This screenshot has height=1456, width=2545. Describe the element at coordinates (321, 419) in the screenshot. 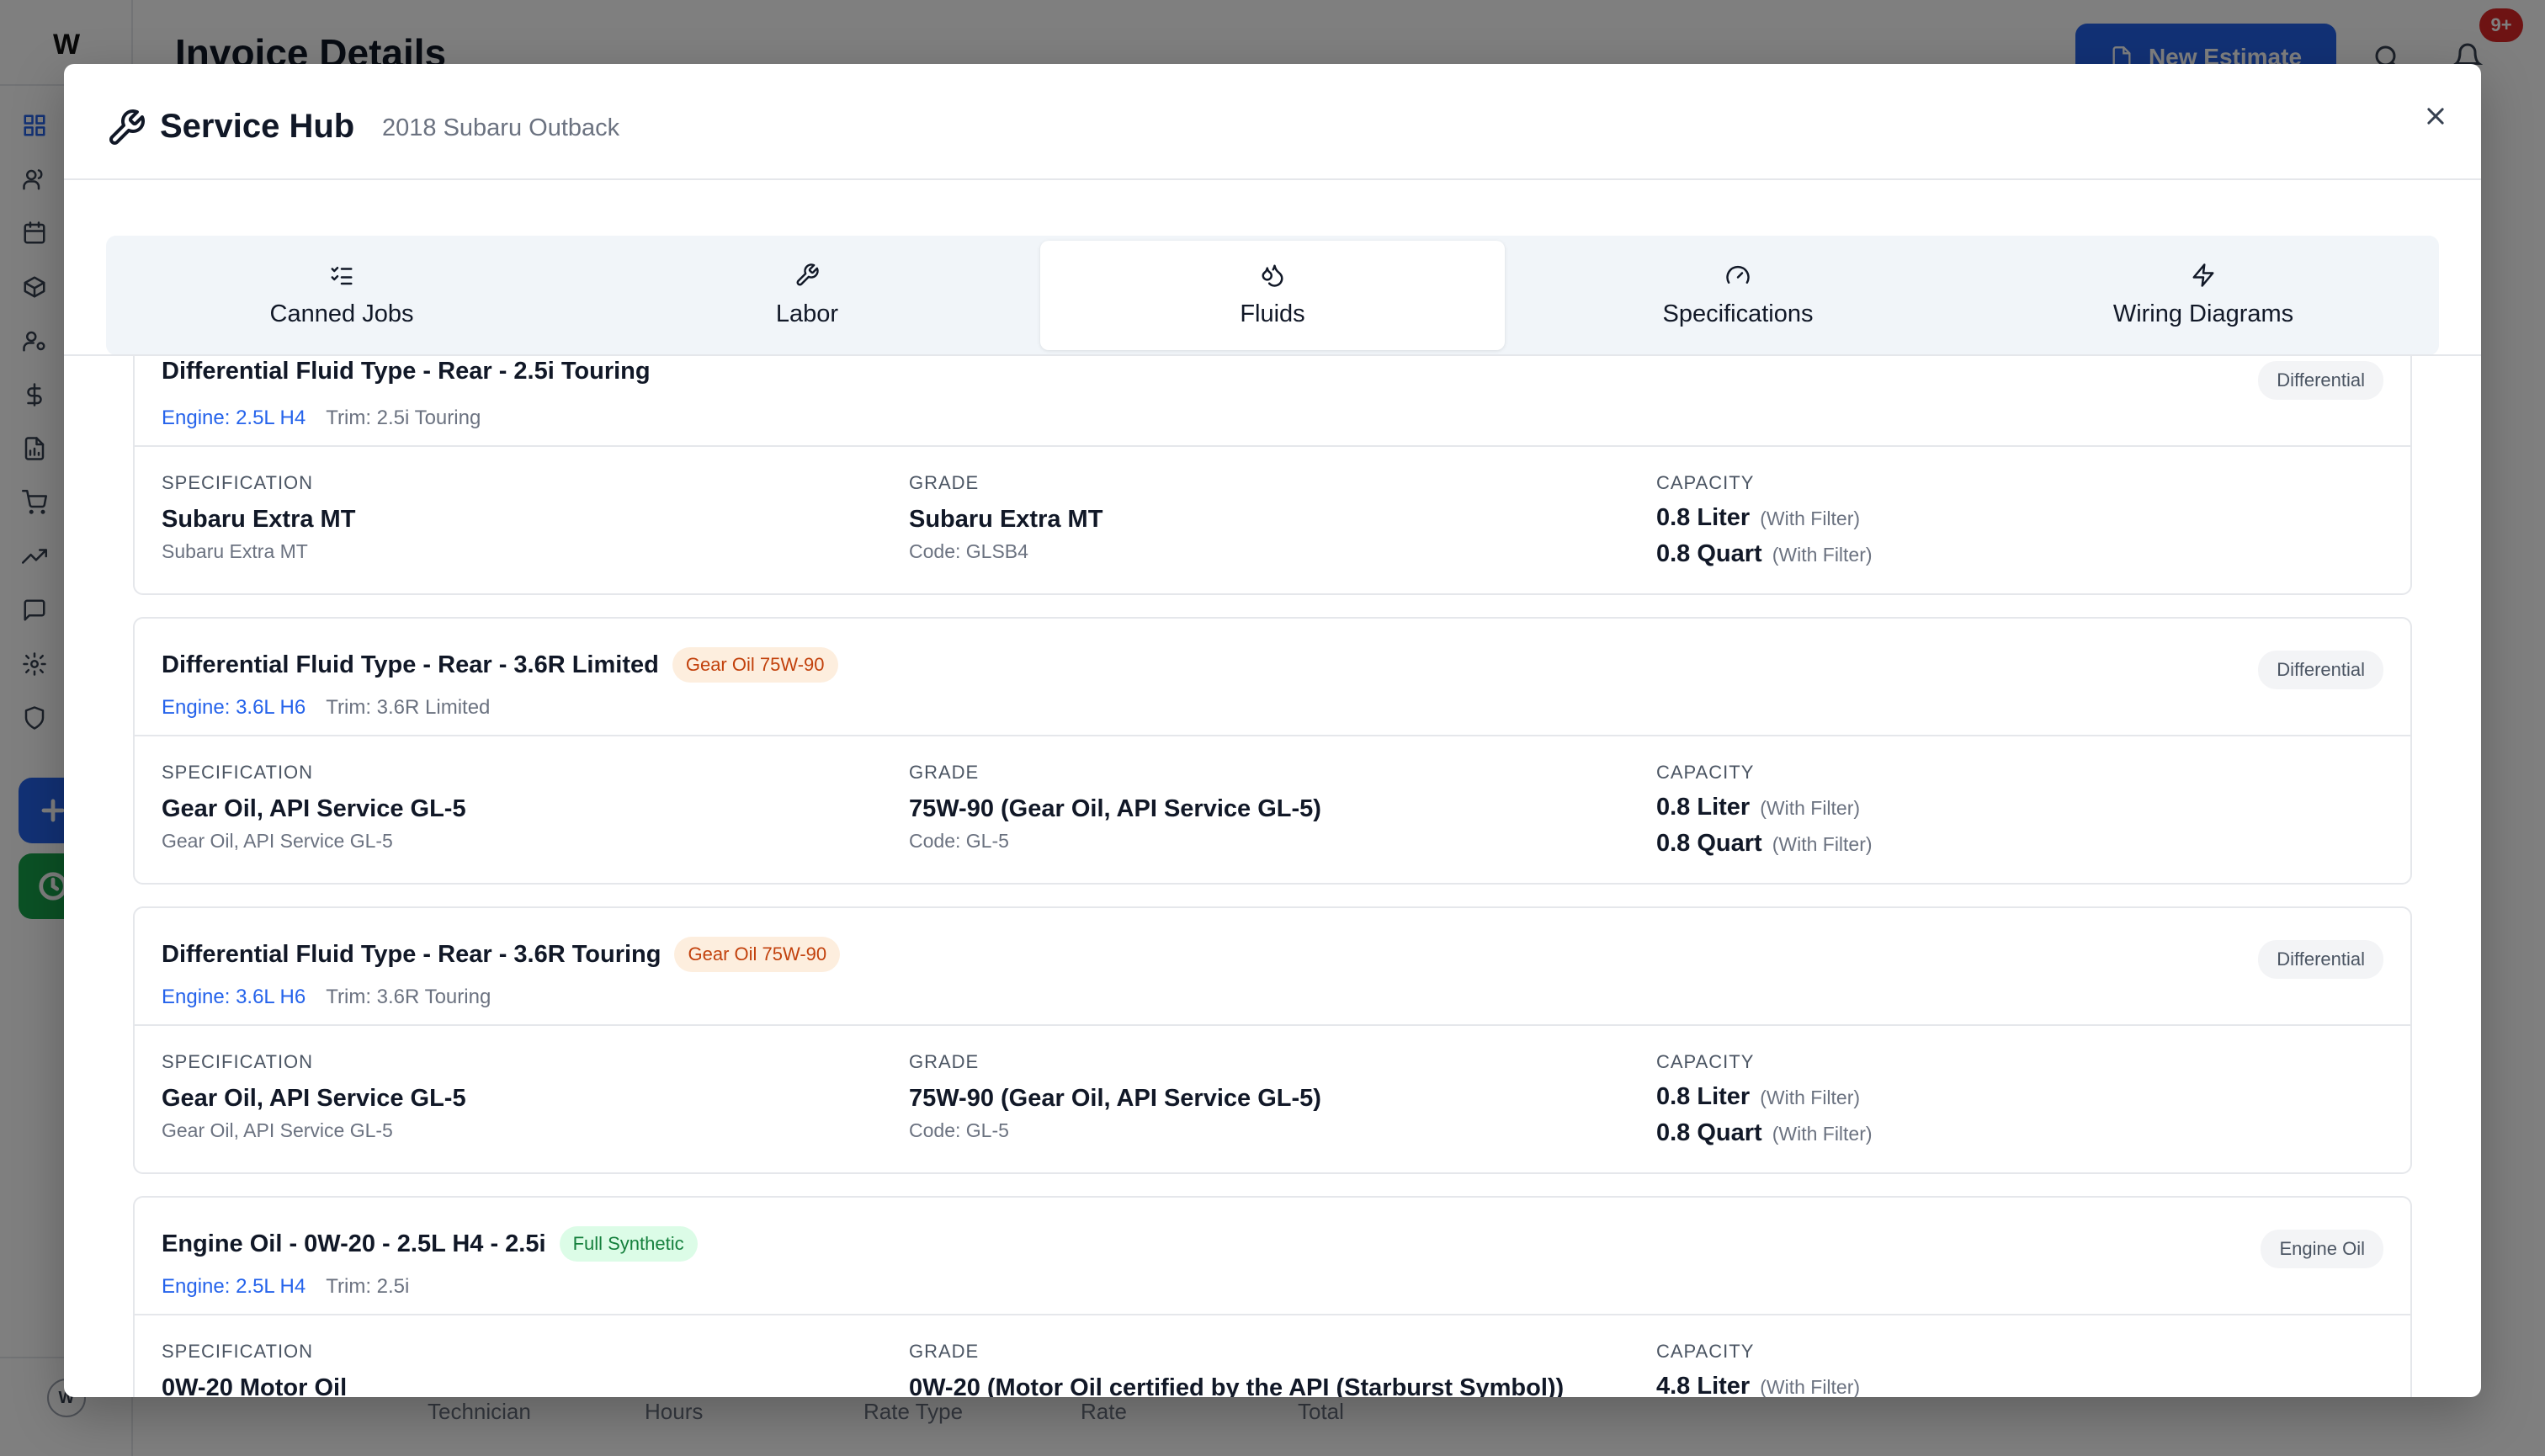

I see `card-meta: Engine: 2.5L H4 Trim: 2.5i Touring` at that location.